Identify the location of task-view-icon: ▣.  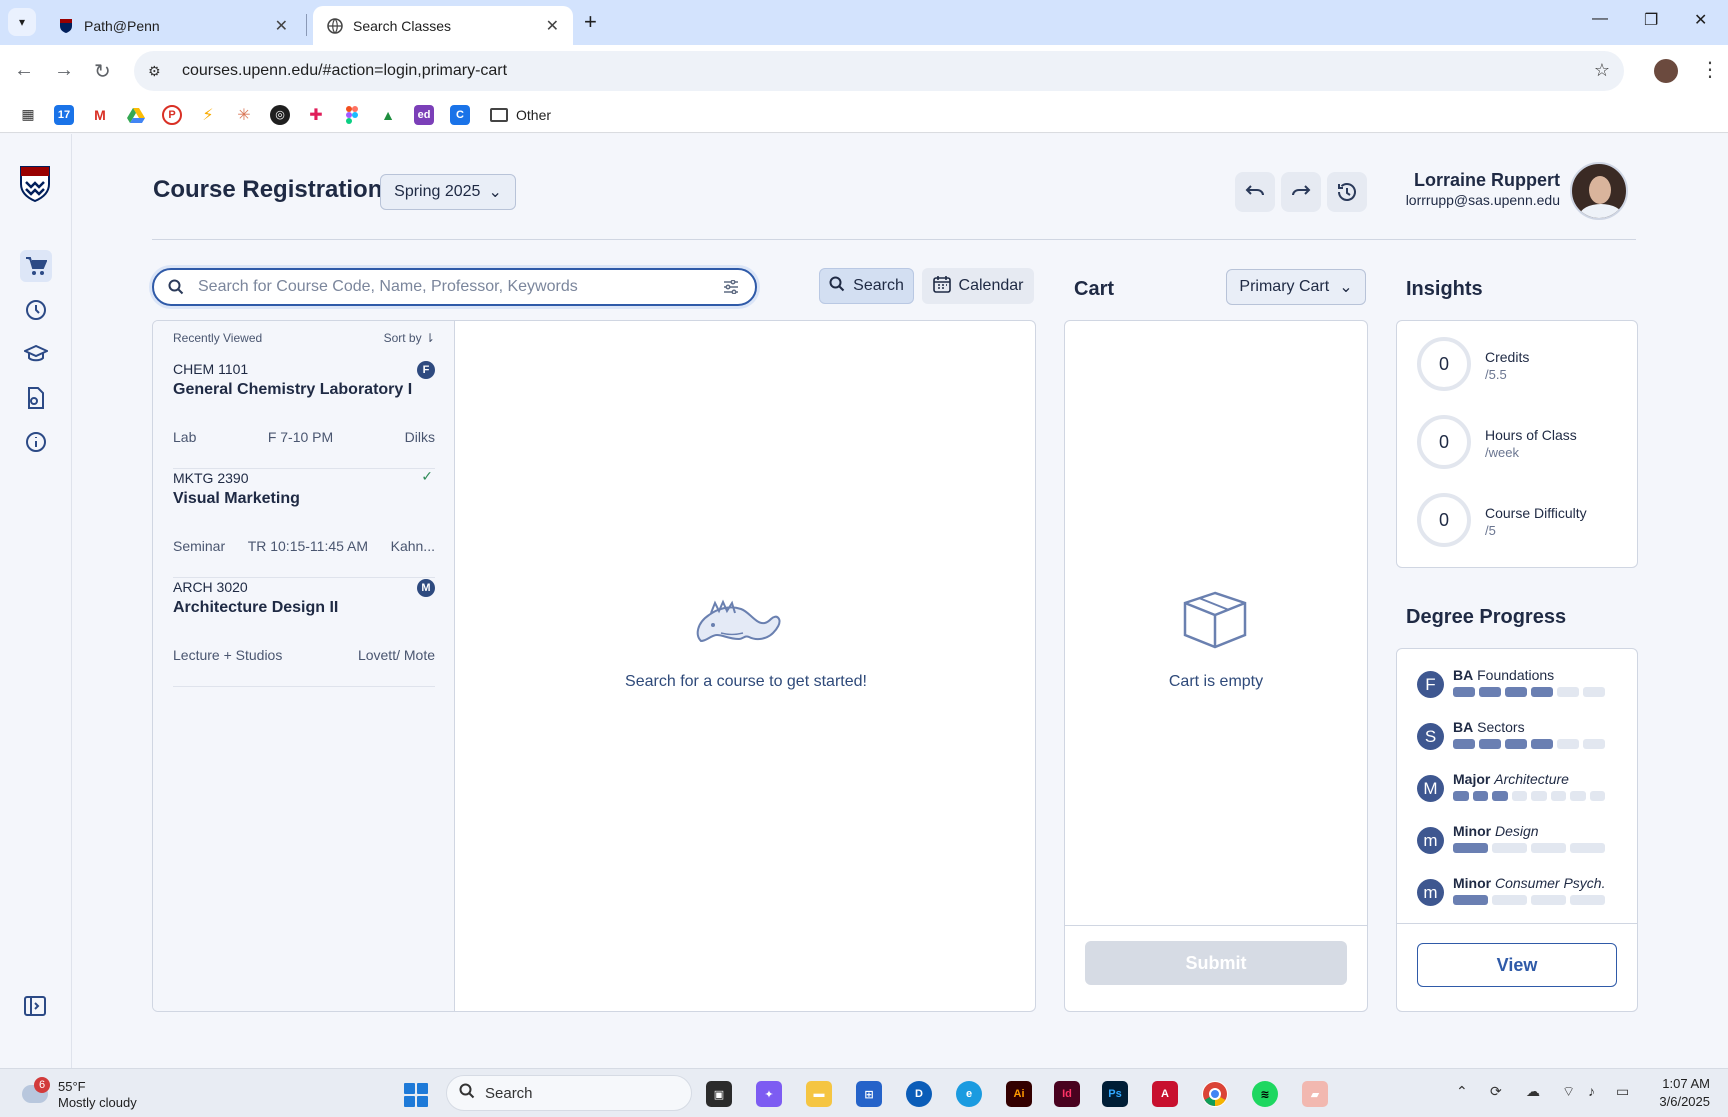
(719, 1094).